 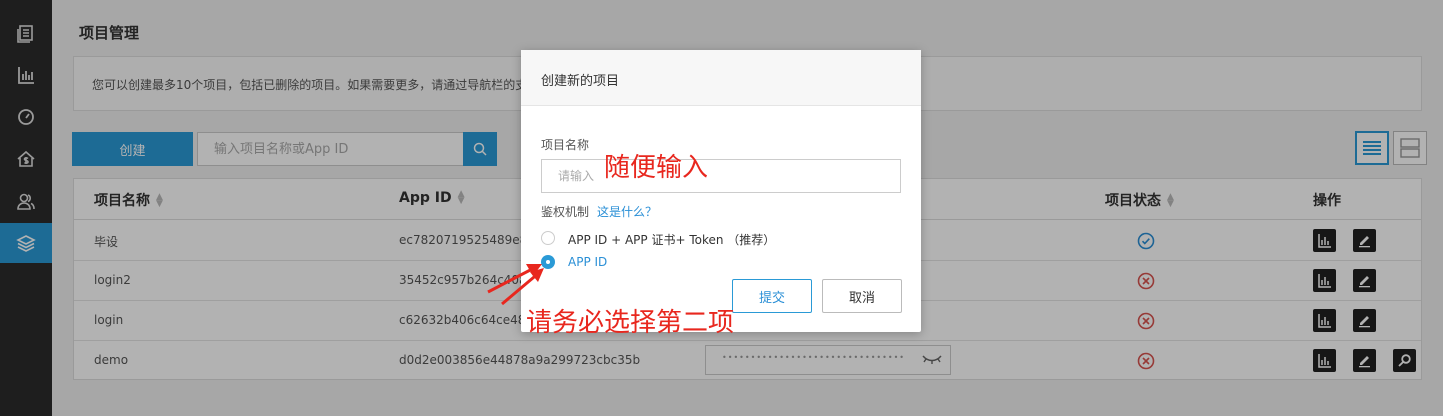 What do you see at coordinates (656, 168) in the screenshot?
I see `annotation-input-hint: 随便输入` at bounding box center [656, 168].